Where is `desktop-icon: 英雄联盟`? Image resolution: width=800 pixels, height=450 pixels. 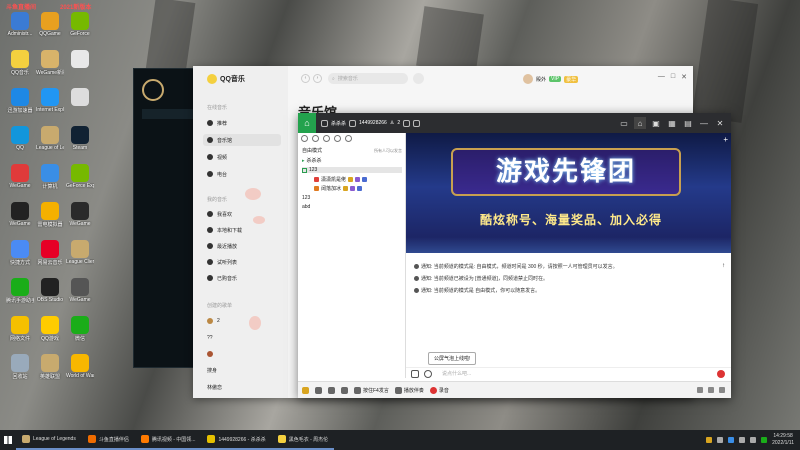 desktop-icon: 英雄联盟 is located at coordinates (50, 372).